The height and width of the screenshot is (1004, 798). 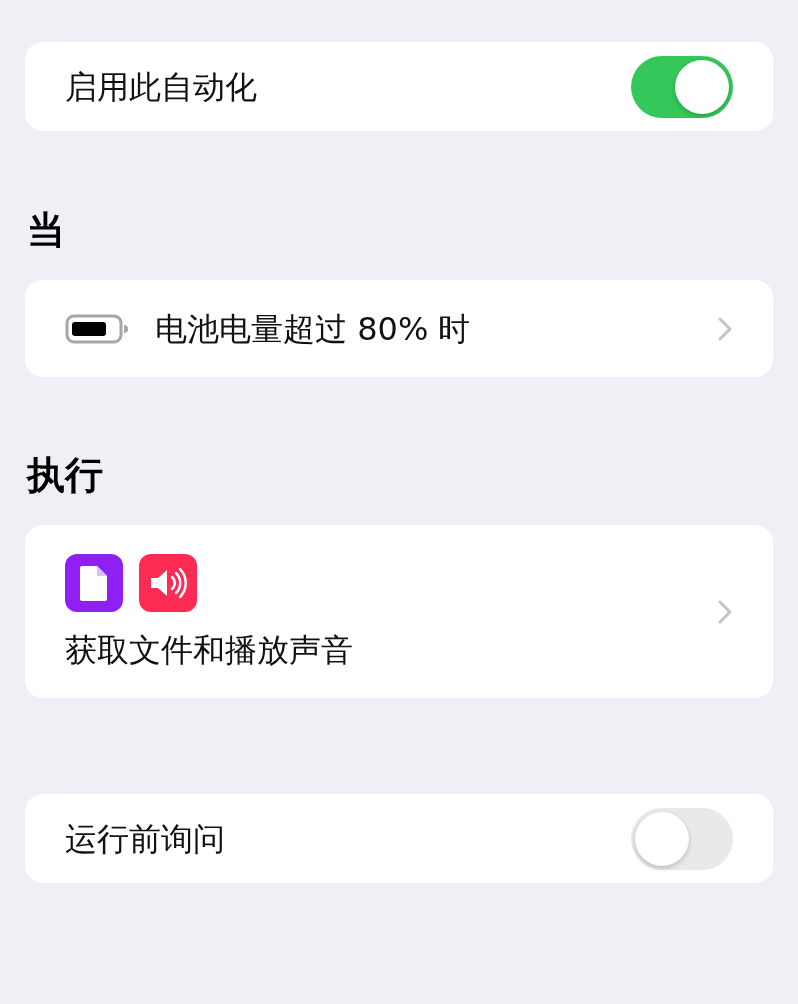 What do you see at coordinates (97, 328) in the screenshot?
I see `battery-icon` at bounding box center [97, 328].